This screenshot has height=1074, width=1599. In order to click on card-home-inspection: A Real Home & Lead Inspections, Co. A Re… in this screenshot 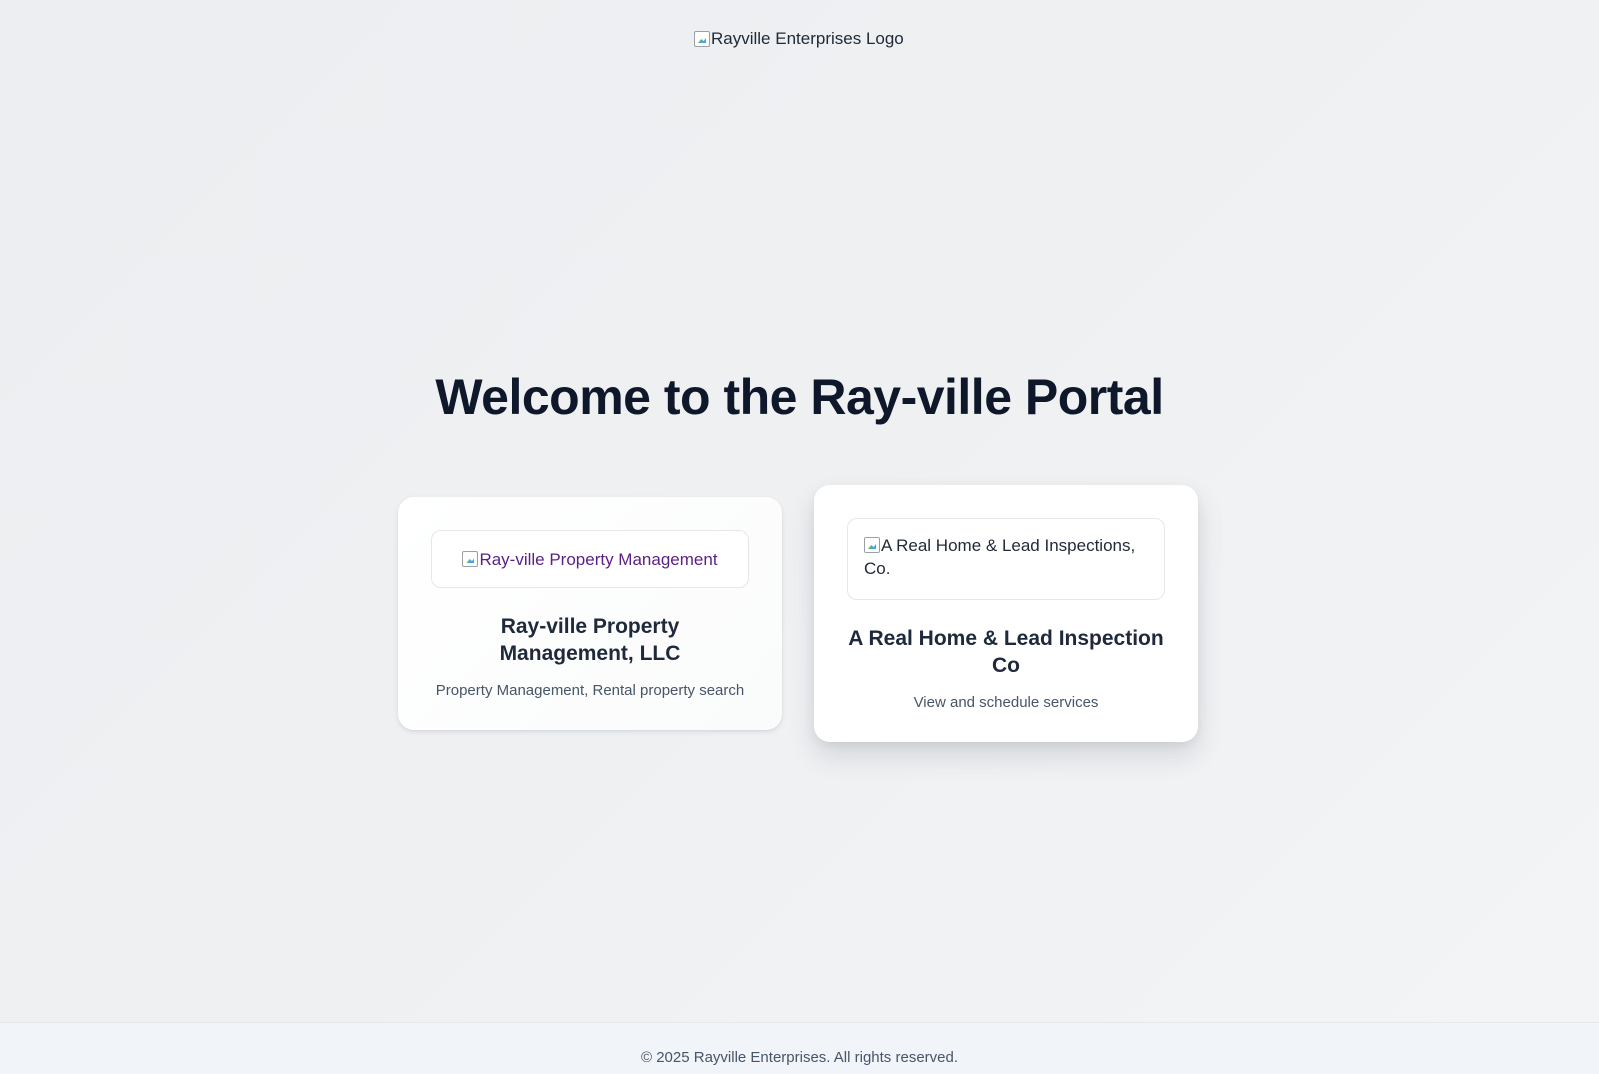, I will do `click(1006, 613)`.